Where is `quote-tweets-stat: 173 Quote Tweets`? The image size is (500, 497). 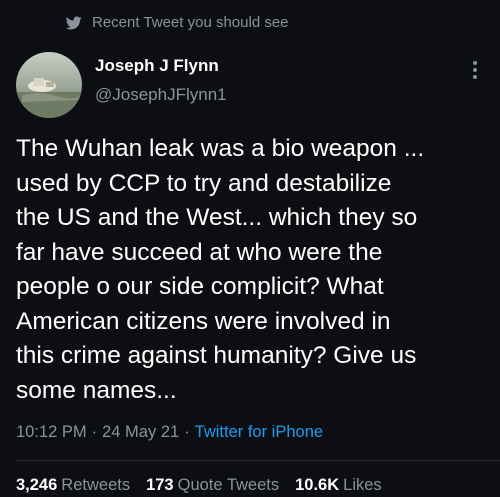
quote-tweets-stat: 173 Quote Tweets is located at coordinates (212, 485).